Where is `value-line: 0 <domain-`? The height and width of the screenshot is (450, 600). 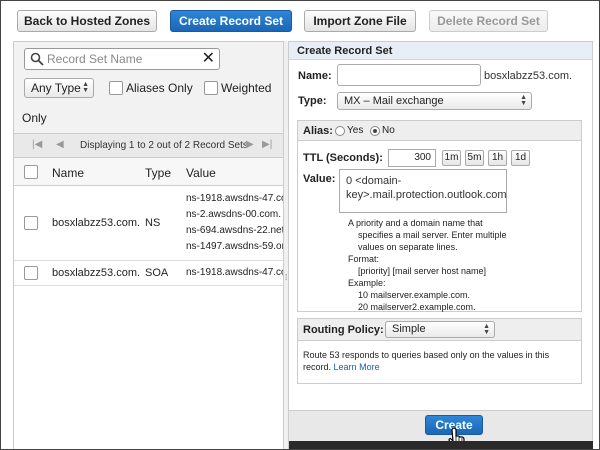
value-line: 0 <domain- is located at coordinates (374, 181).